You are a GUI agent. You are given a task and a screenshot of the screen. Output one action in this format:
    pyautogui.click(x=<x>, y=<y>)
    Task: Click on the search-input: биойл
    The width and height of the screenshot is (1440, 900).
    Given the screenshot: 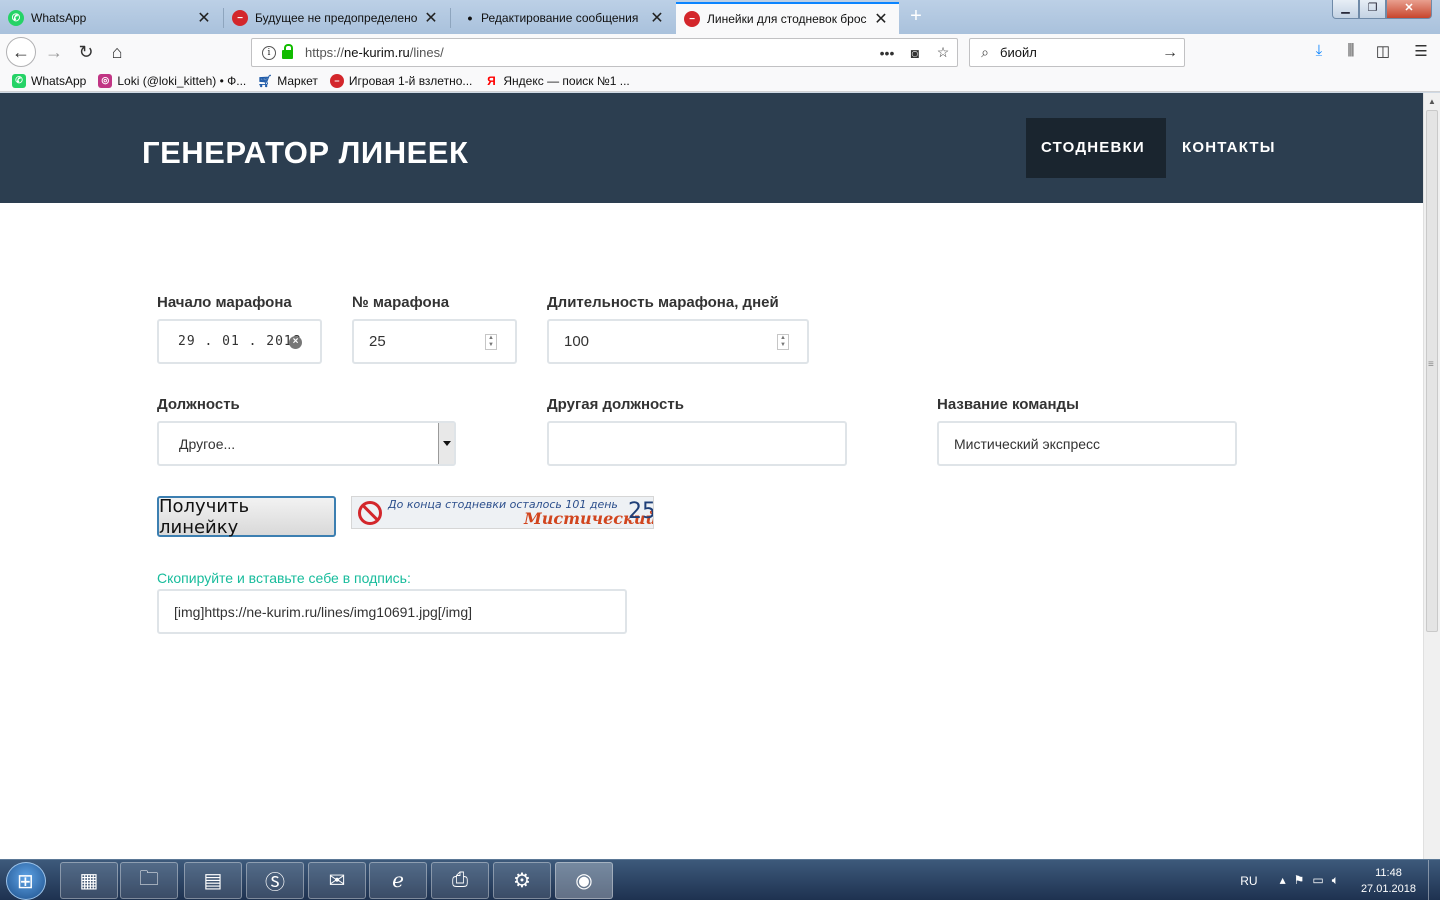 What is the action you would take?
    pyautogui.click(x=1078, y=52)
    